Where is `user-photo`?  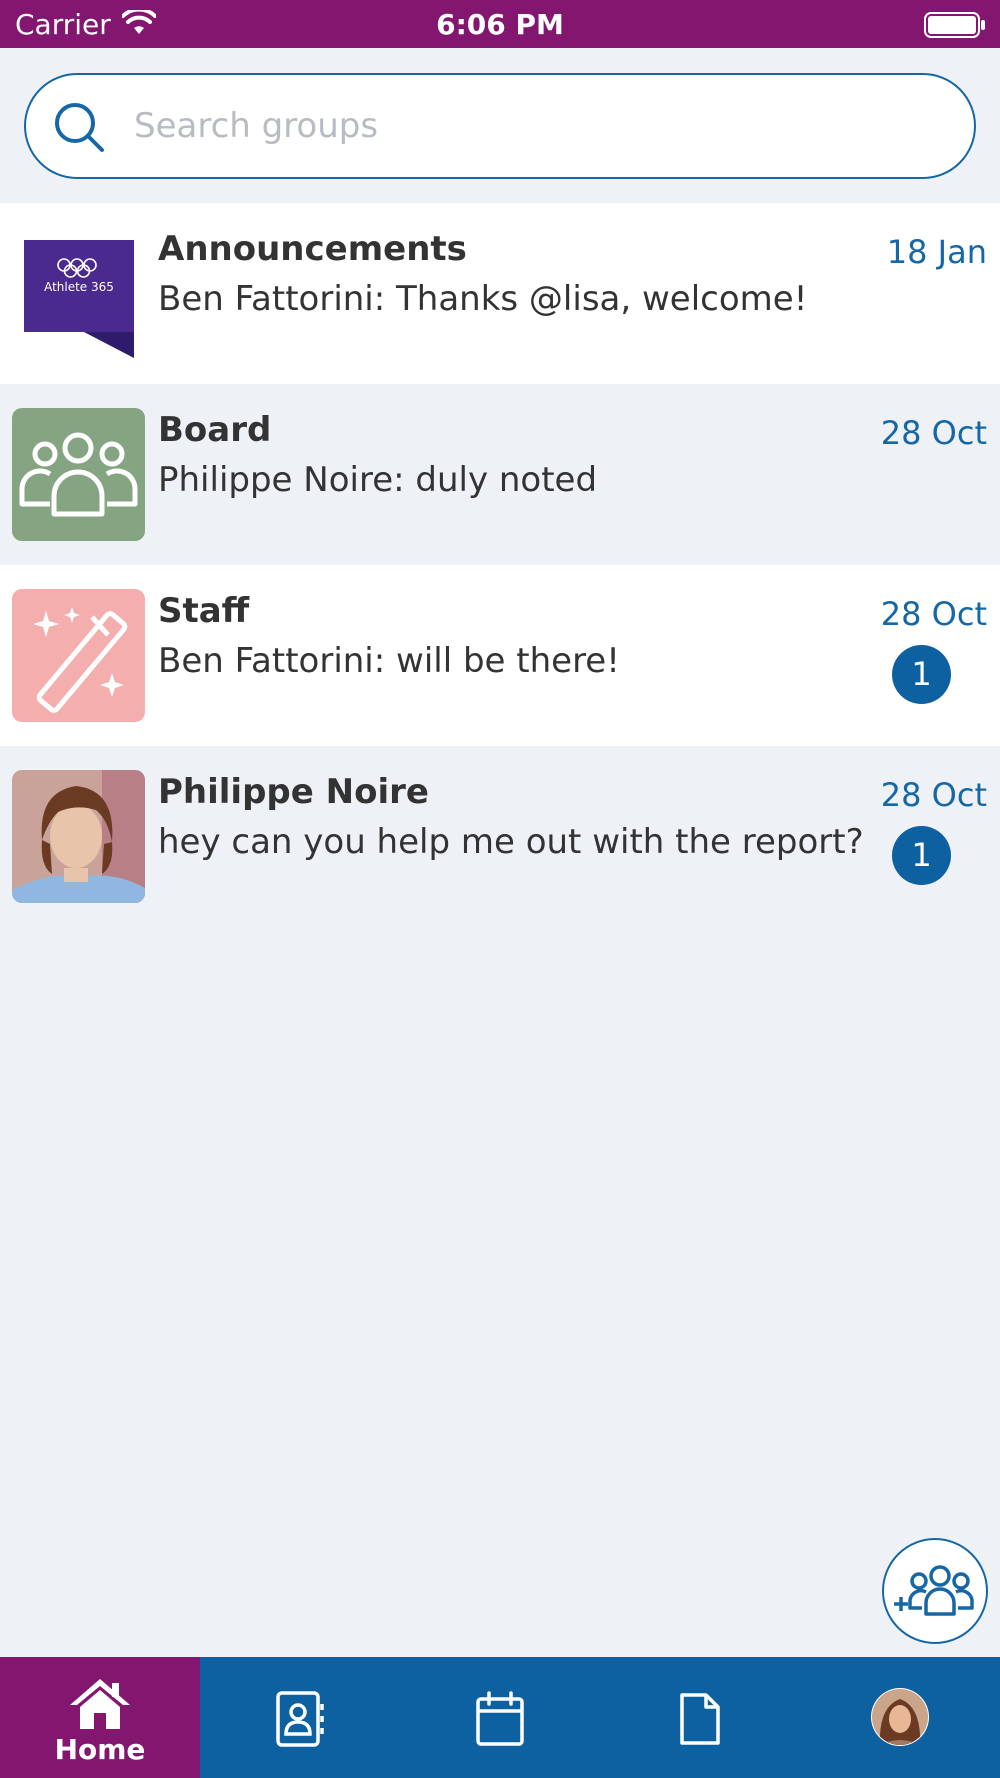
user-photo is located at coordinates (78, 836).